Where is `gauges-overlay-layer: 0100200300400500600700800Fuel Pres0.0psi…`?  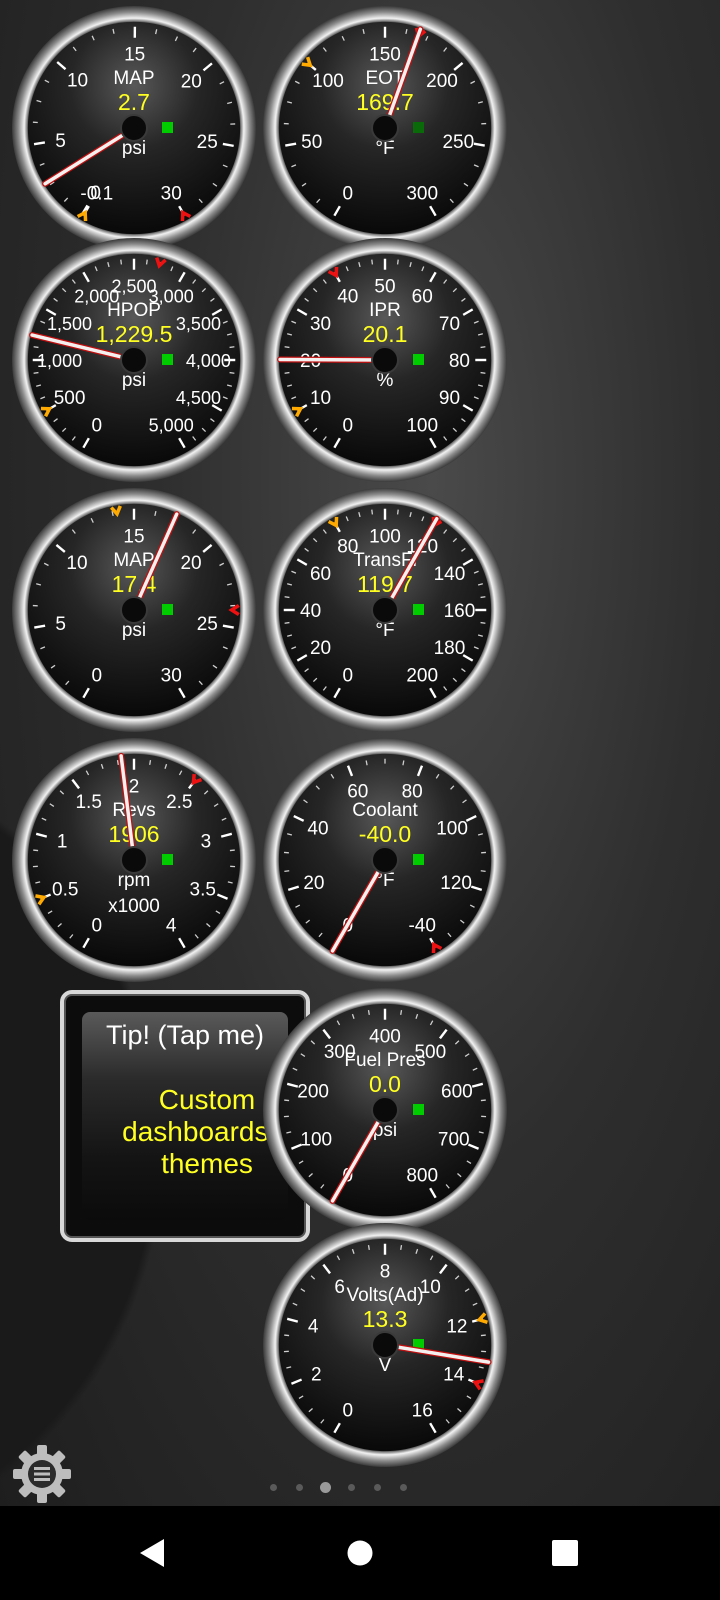 gauges-overlay-layer: 0100200300400500600700800Fuel Pres0.0psi… is located at coordinates (385, 1227).